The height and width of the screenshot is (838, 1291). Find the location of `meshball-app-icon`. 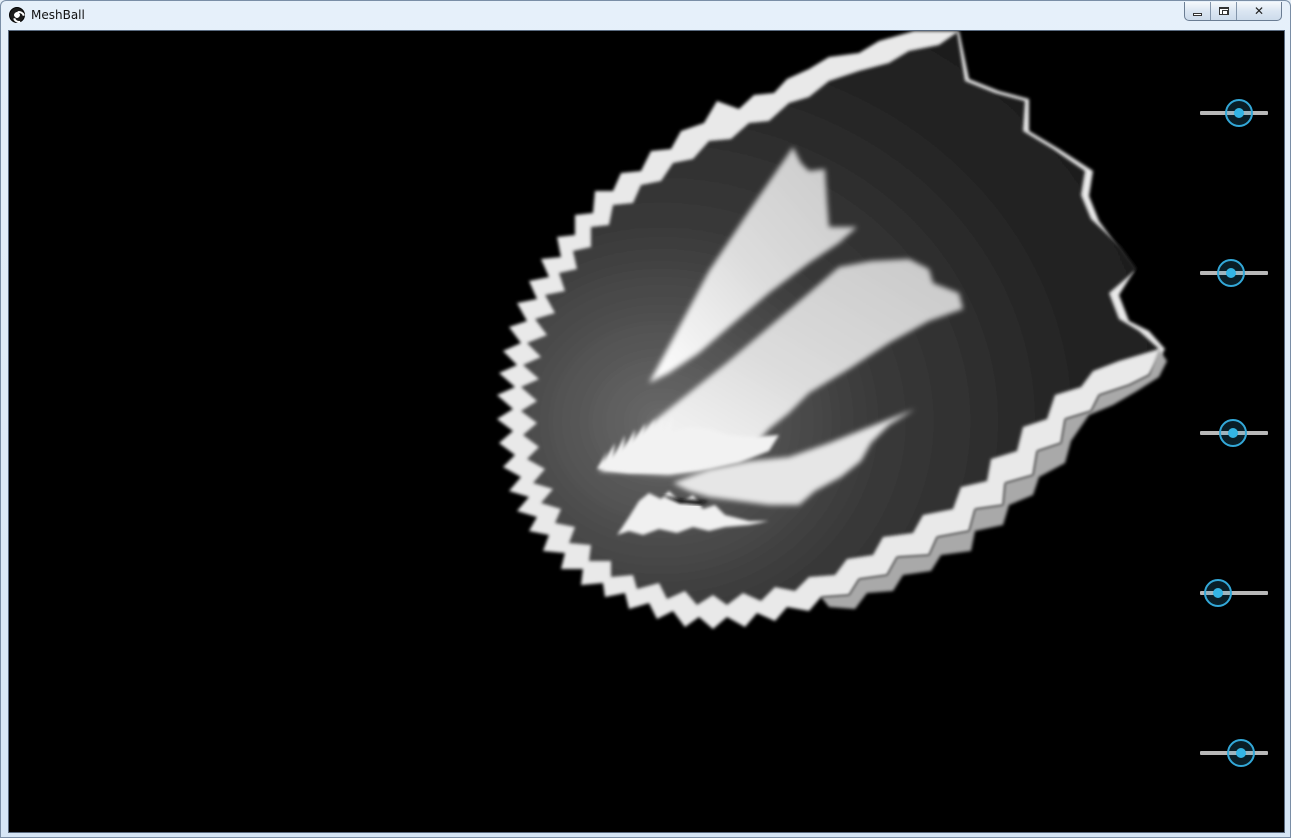

meshball-app-icon is located at coordinates (17, 15).